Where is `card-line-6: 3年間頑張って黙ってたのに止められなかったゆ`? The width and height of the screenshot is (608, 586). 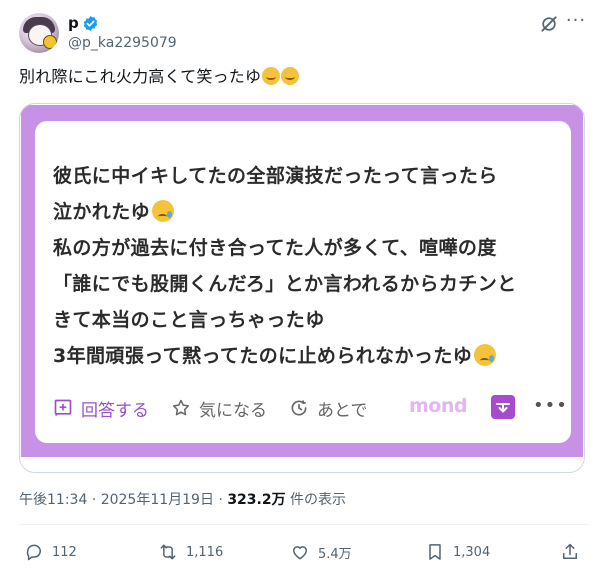 card-line-6: 3年間頑張って黙ってたのに止められなかったゆ is located at coordinates (275, 356).